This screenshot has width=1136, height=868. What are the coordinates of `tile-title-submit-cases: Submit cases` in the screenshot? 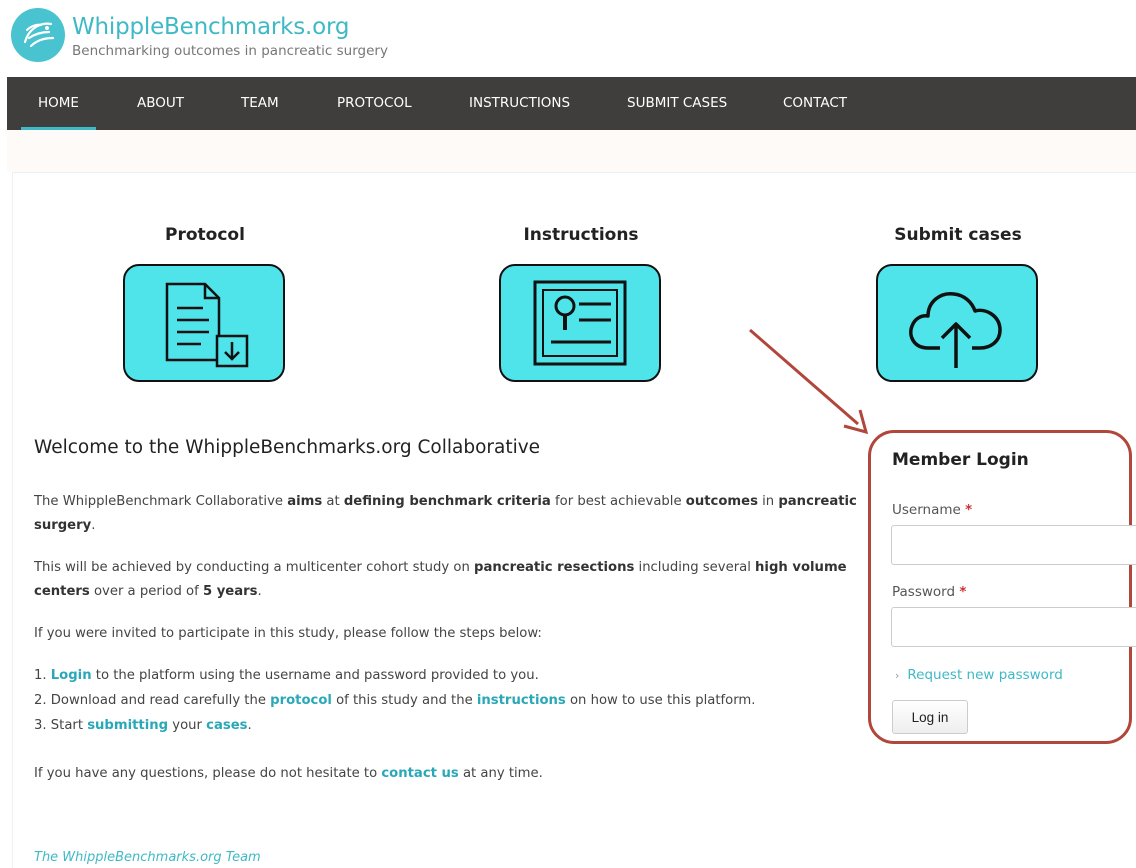 It's located at (958, 235).